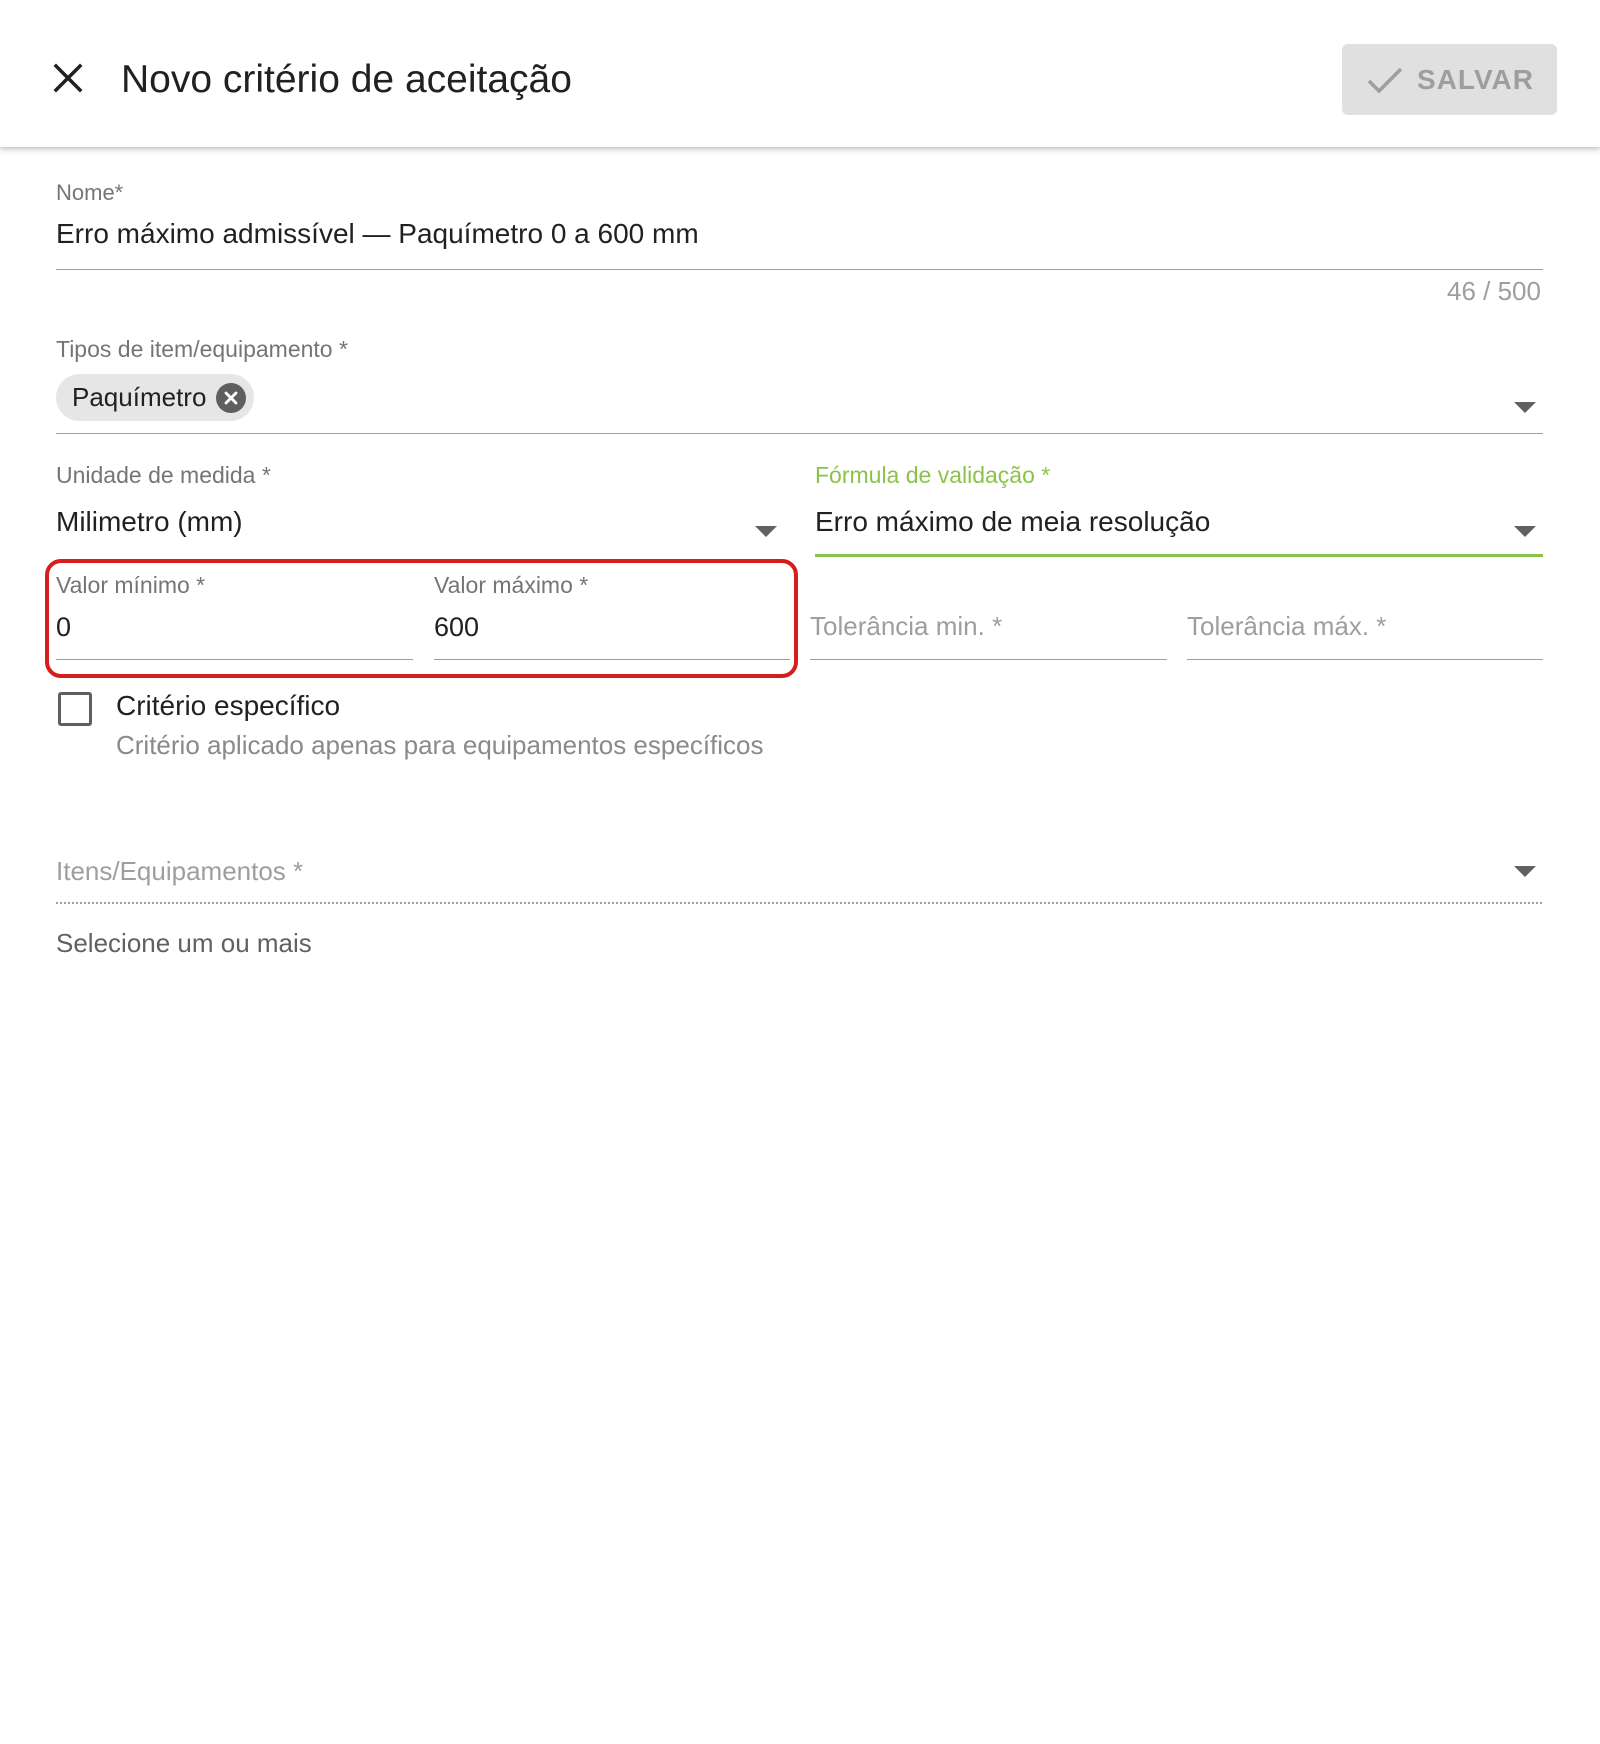  Describe the element at coordinates (139, 397) in the screenshot. I see `chip-label: Paquímetro` at that location.